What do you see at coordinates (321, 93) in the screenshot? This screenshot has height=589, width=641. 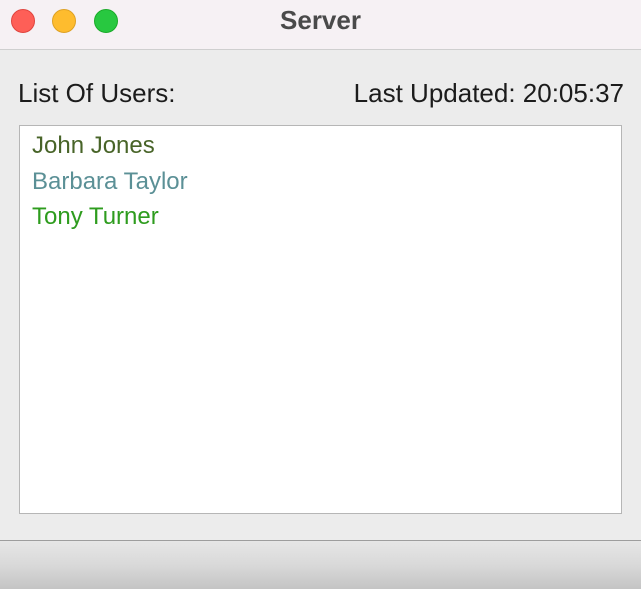 I see `list-header: List Of Users: Last Updated: 20:05:37` at bounding box center [321, 93].